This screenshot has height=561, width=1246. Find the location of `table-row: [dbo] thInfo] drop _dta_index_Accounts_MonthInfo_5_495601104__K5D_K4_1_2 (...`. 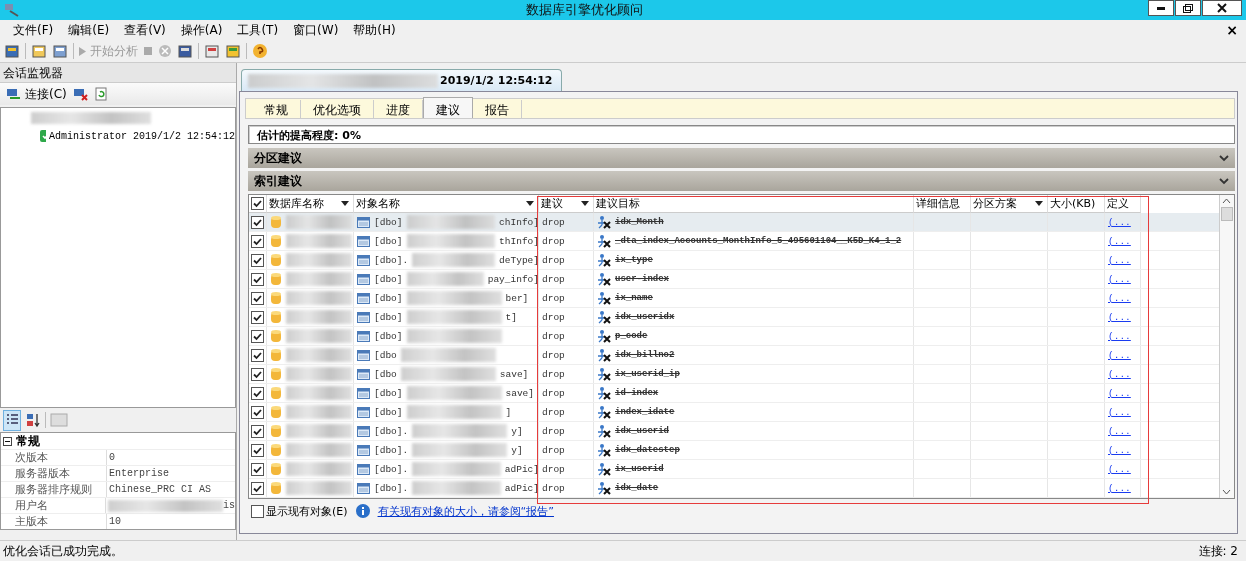

table-row: [dbo] thInfo] drop _dta_index_Accounts_MonthInfo_5_495601104__K5D_K4_1_2 (... is located at coordinates (734, 241).